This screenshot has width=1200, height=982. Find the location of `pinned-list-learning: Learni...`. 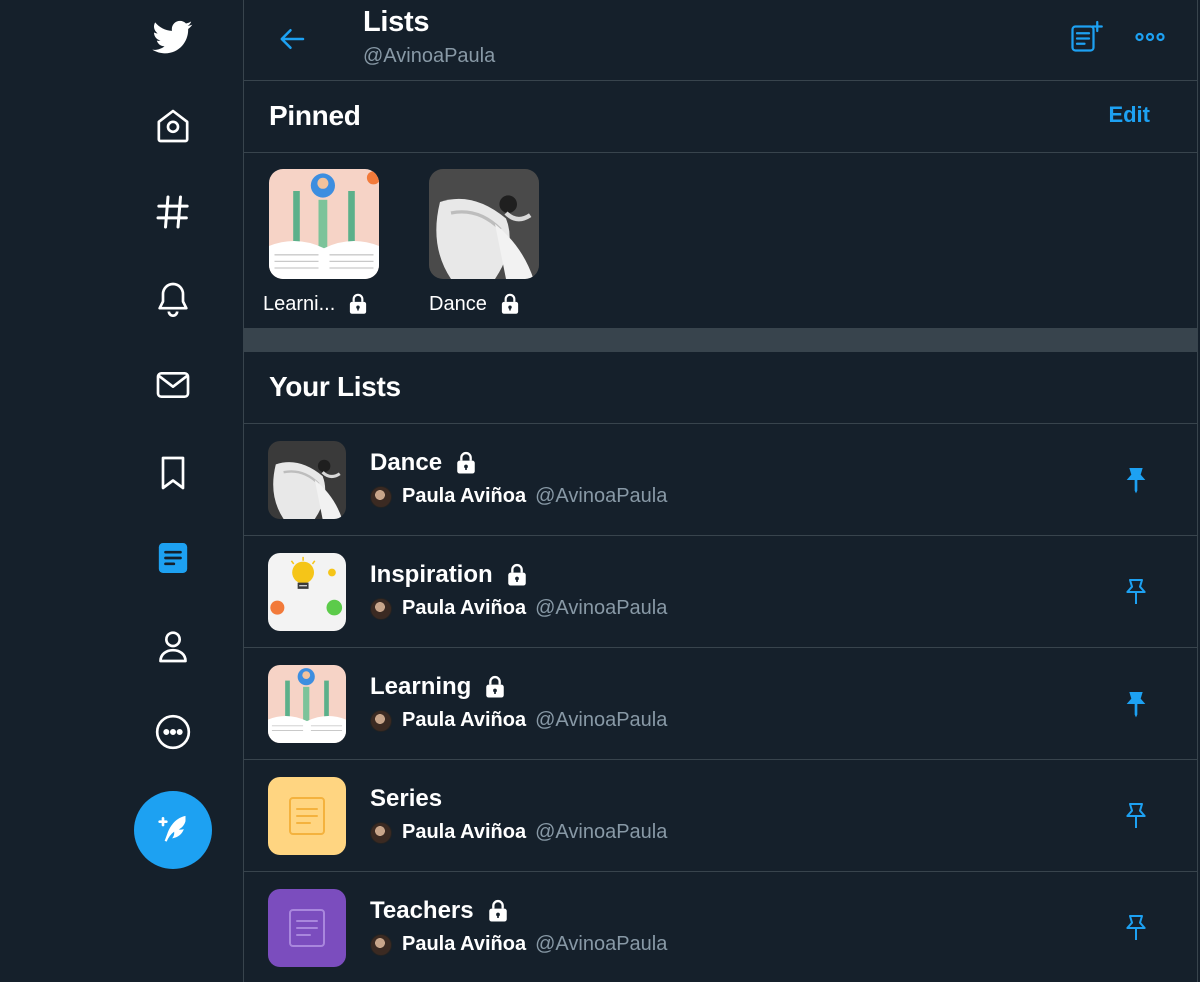

pinned-list-learning: Learni... is located at coordinates (326, 243).